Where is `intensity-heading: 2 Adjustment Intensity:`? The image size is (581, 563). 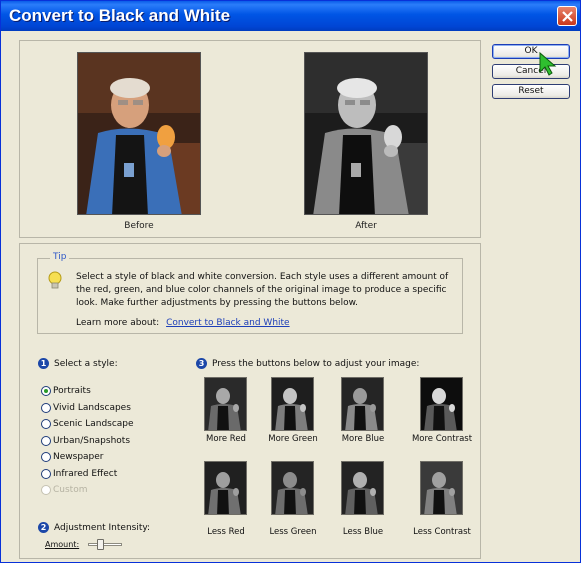
intensity-heading: 2 Adjustment Intensity: is located at coordinates (94, 527).